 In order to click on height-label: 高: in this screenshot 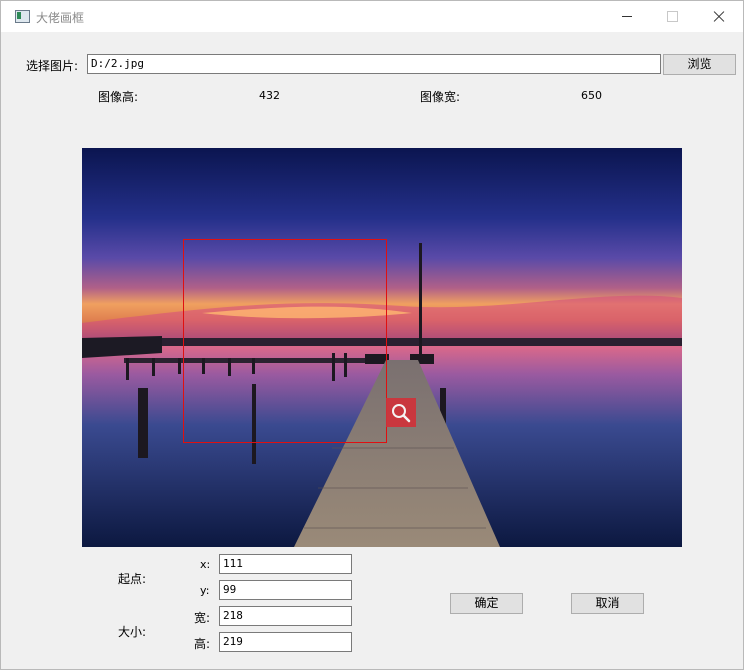, I will do `click(202, 644)`.